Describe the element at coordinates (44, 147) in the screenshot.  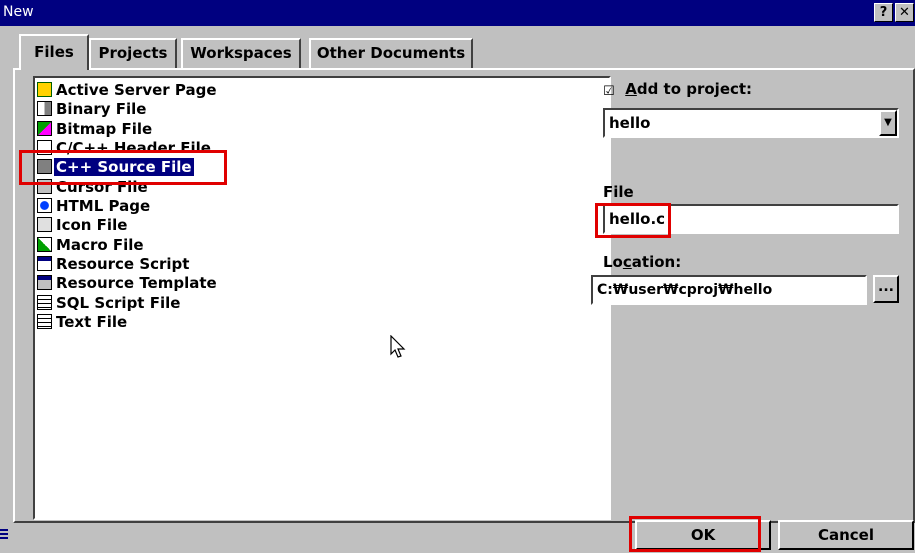
I see `header-file-icon` at that location.